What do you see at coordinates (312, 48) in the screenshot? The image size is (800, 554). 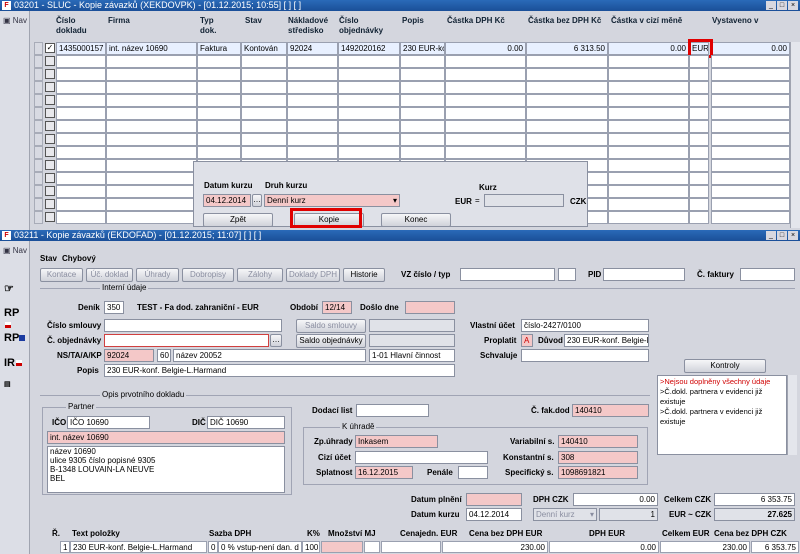 I see `cell-stredisko: 92024` at bounding box center [312, 48].